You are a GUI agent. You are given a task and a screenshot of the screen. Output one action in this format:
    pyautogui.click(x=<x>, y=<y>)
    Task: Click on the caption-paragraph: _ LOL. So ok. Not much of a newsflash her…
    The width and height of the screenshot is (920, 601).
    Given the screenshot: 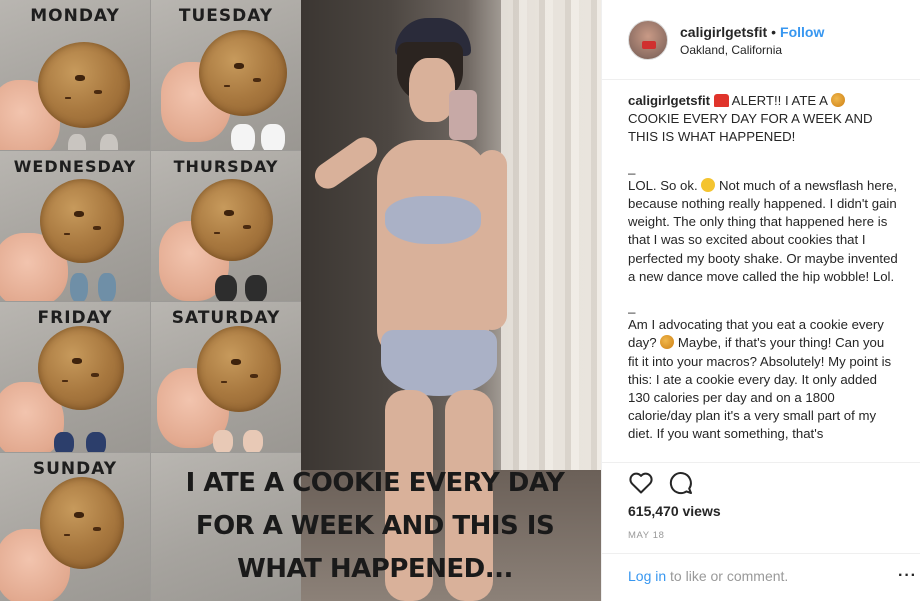 What is the action you would take?
    pyautogui.click(x=763, y=222)
    